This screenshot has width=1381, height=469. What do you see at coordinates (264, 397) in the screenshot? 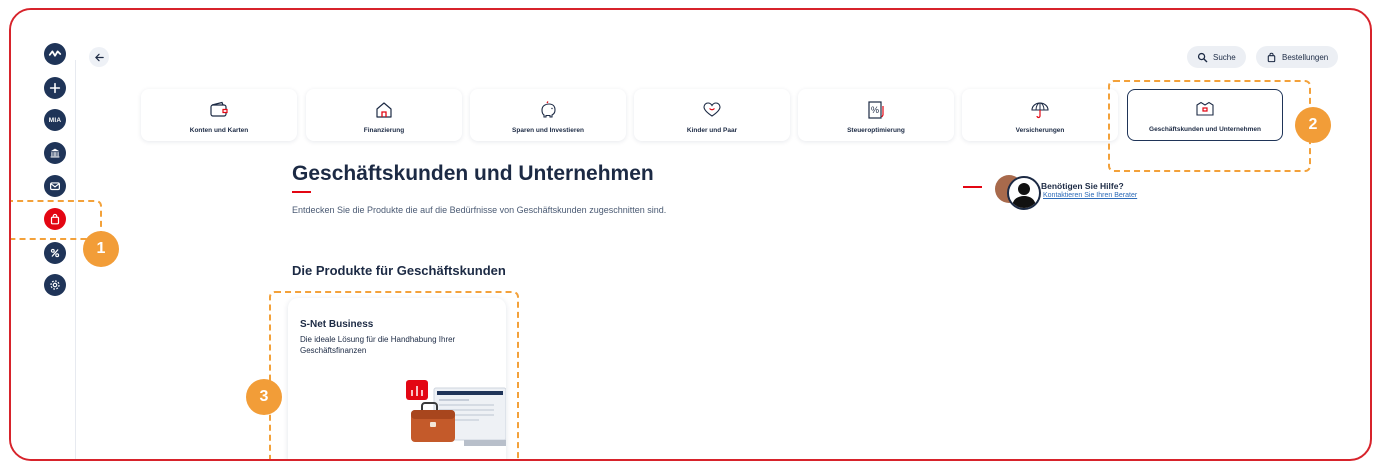
I see `annotation-badge-3: 3` at bounding box center [264, 397].